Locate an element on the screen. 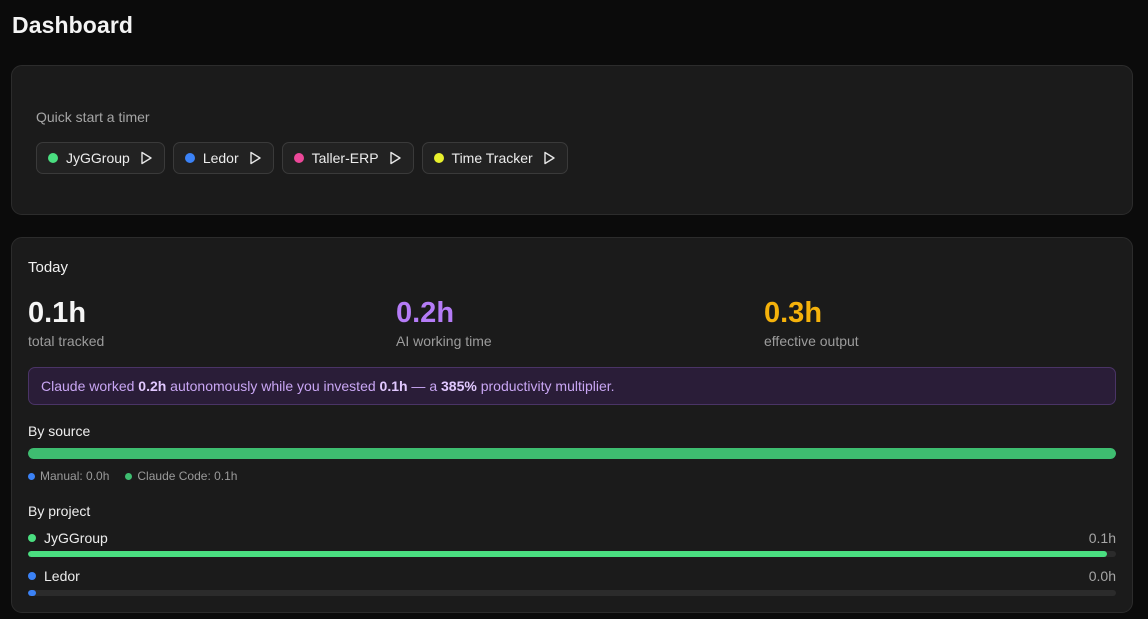 This screenshot has height=619, width=1148. quick-start-chips: JyGGroup Ledor Taller-ERP Time Tracker is located at coordinates (302, 158).